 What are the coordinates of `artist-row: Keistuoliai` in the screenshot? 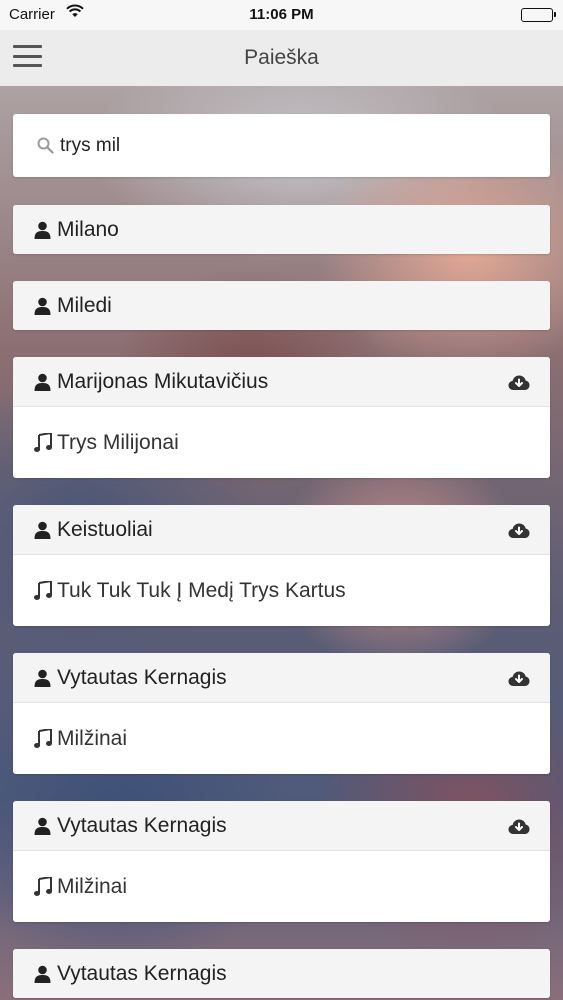 It's located at (281, 529).